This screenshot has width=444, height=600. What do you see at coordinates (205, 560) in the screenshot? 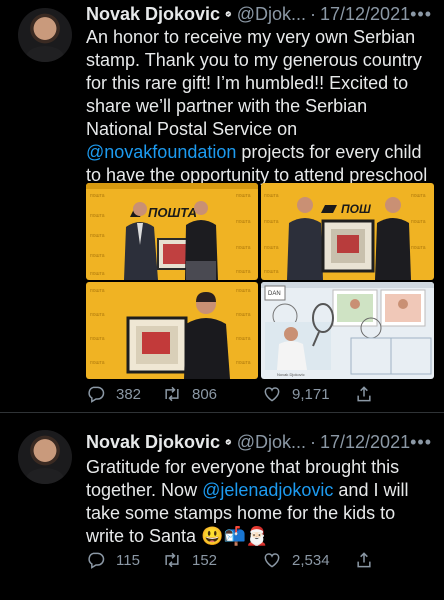
I see `retweet-count: 152` at bounding box center [205, 560].